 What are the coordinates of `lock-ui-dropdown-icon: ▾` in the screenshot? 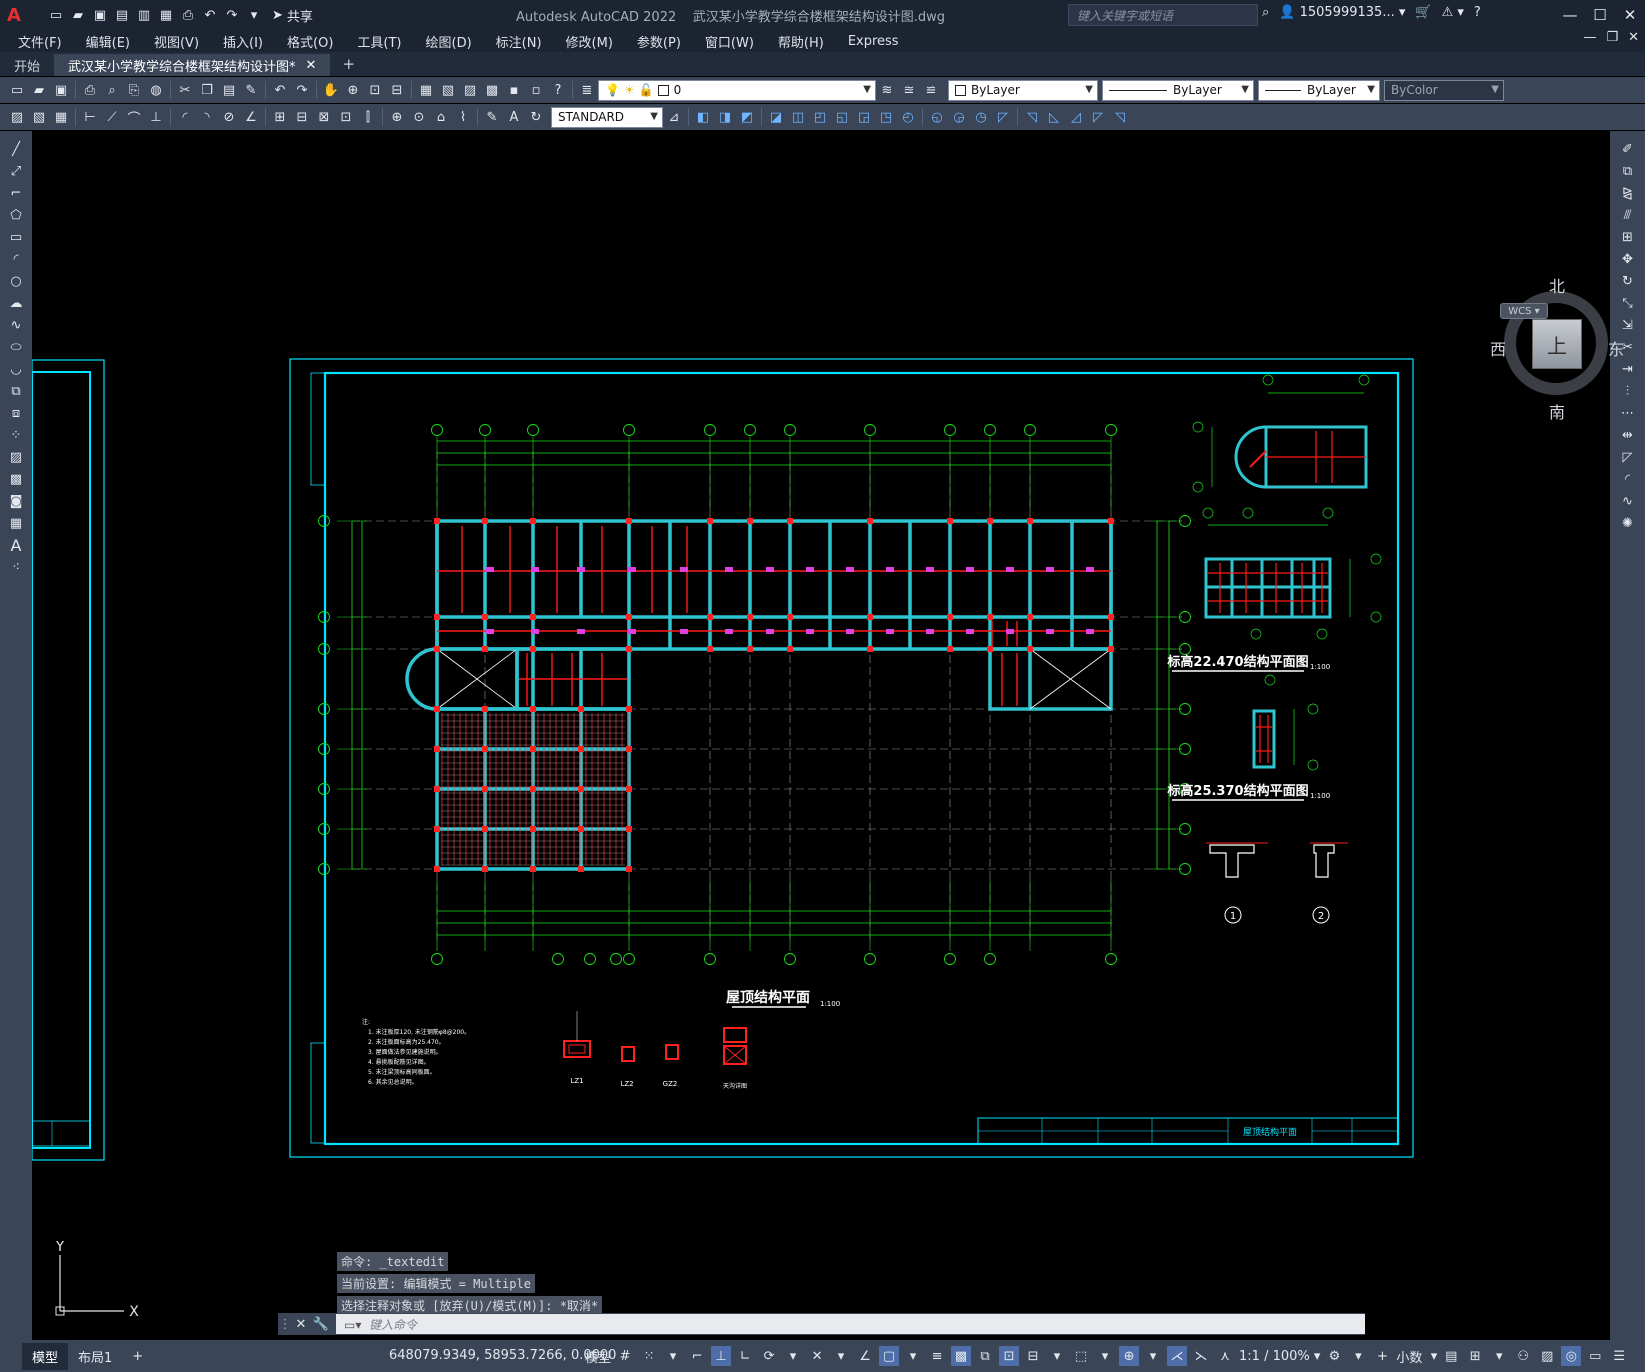 It's located at (1499, 1356).